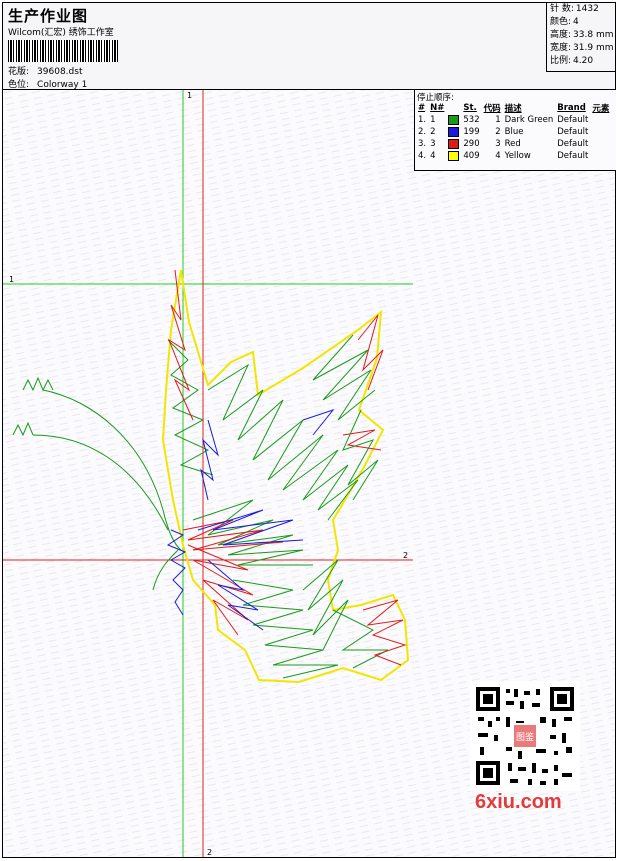 This screenshot has width=620, height=861. What do you see at coordinates (529, 120) in the screenshot?
I see `row-desc: Dark Green` at bounding box center [529, 120].